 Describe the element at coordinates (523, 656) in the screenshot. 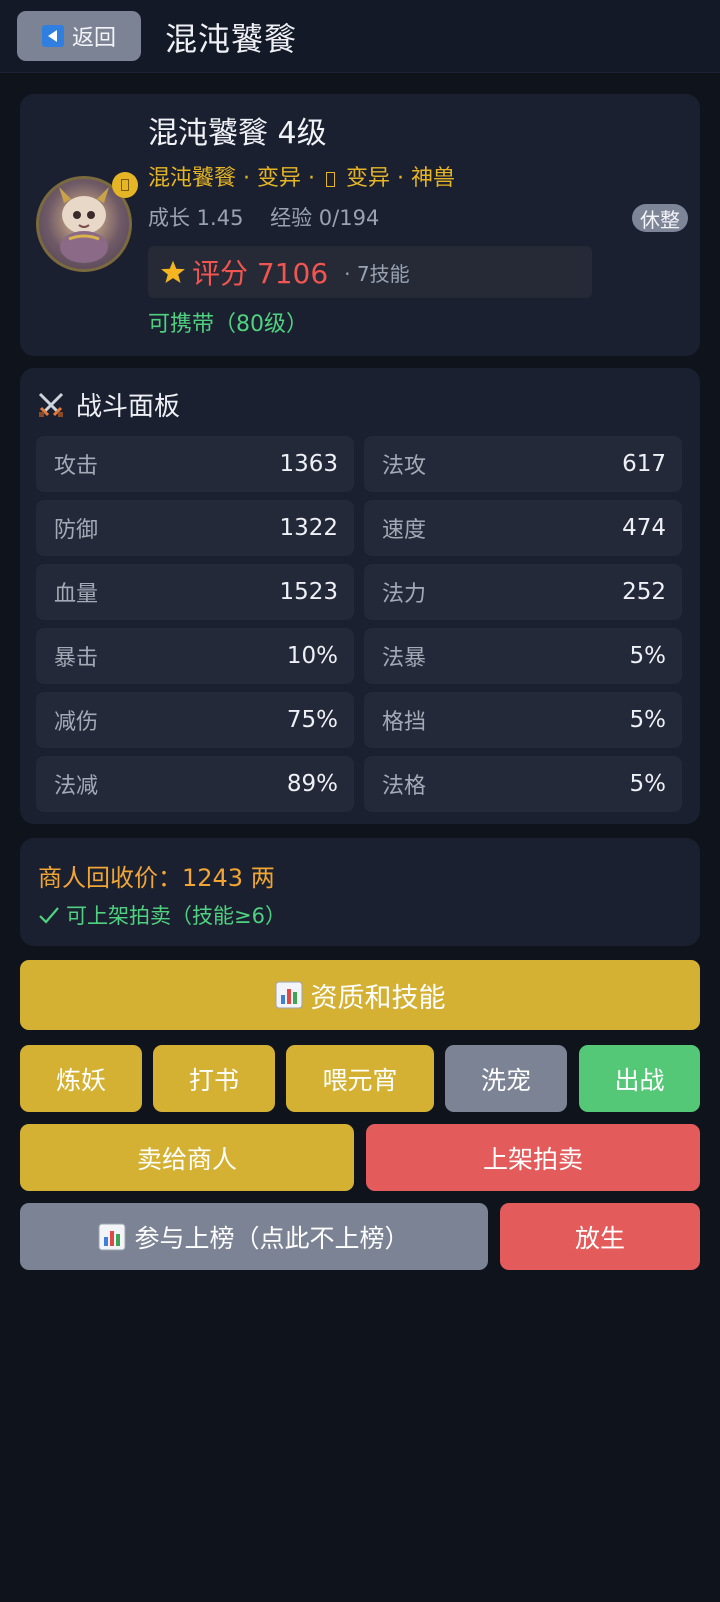

I see `stat-magic-crit: 法暴 5%` at that location.